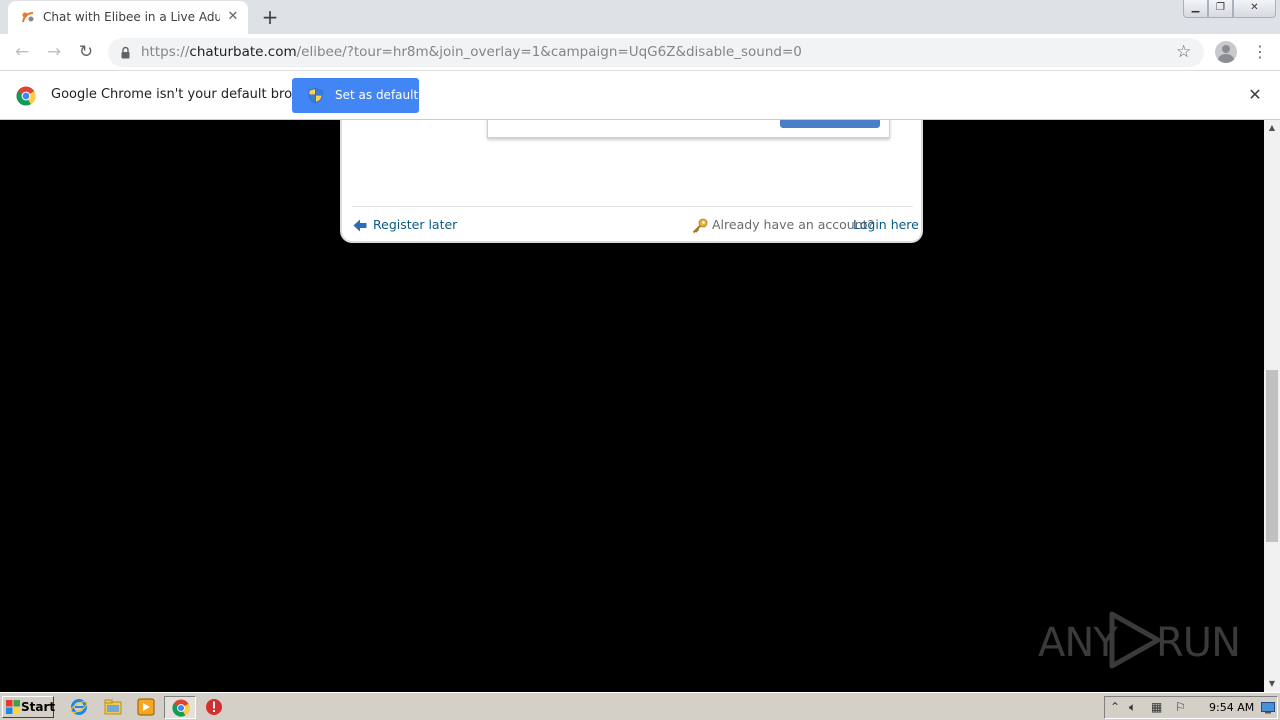 The image size is (1280, 720). I want to click on login-here-link: Login here, so click(886, 224).